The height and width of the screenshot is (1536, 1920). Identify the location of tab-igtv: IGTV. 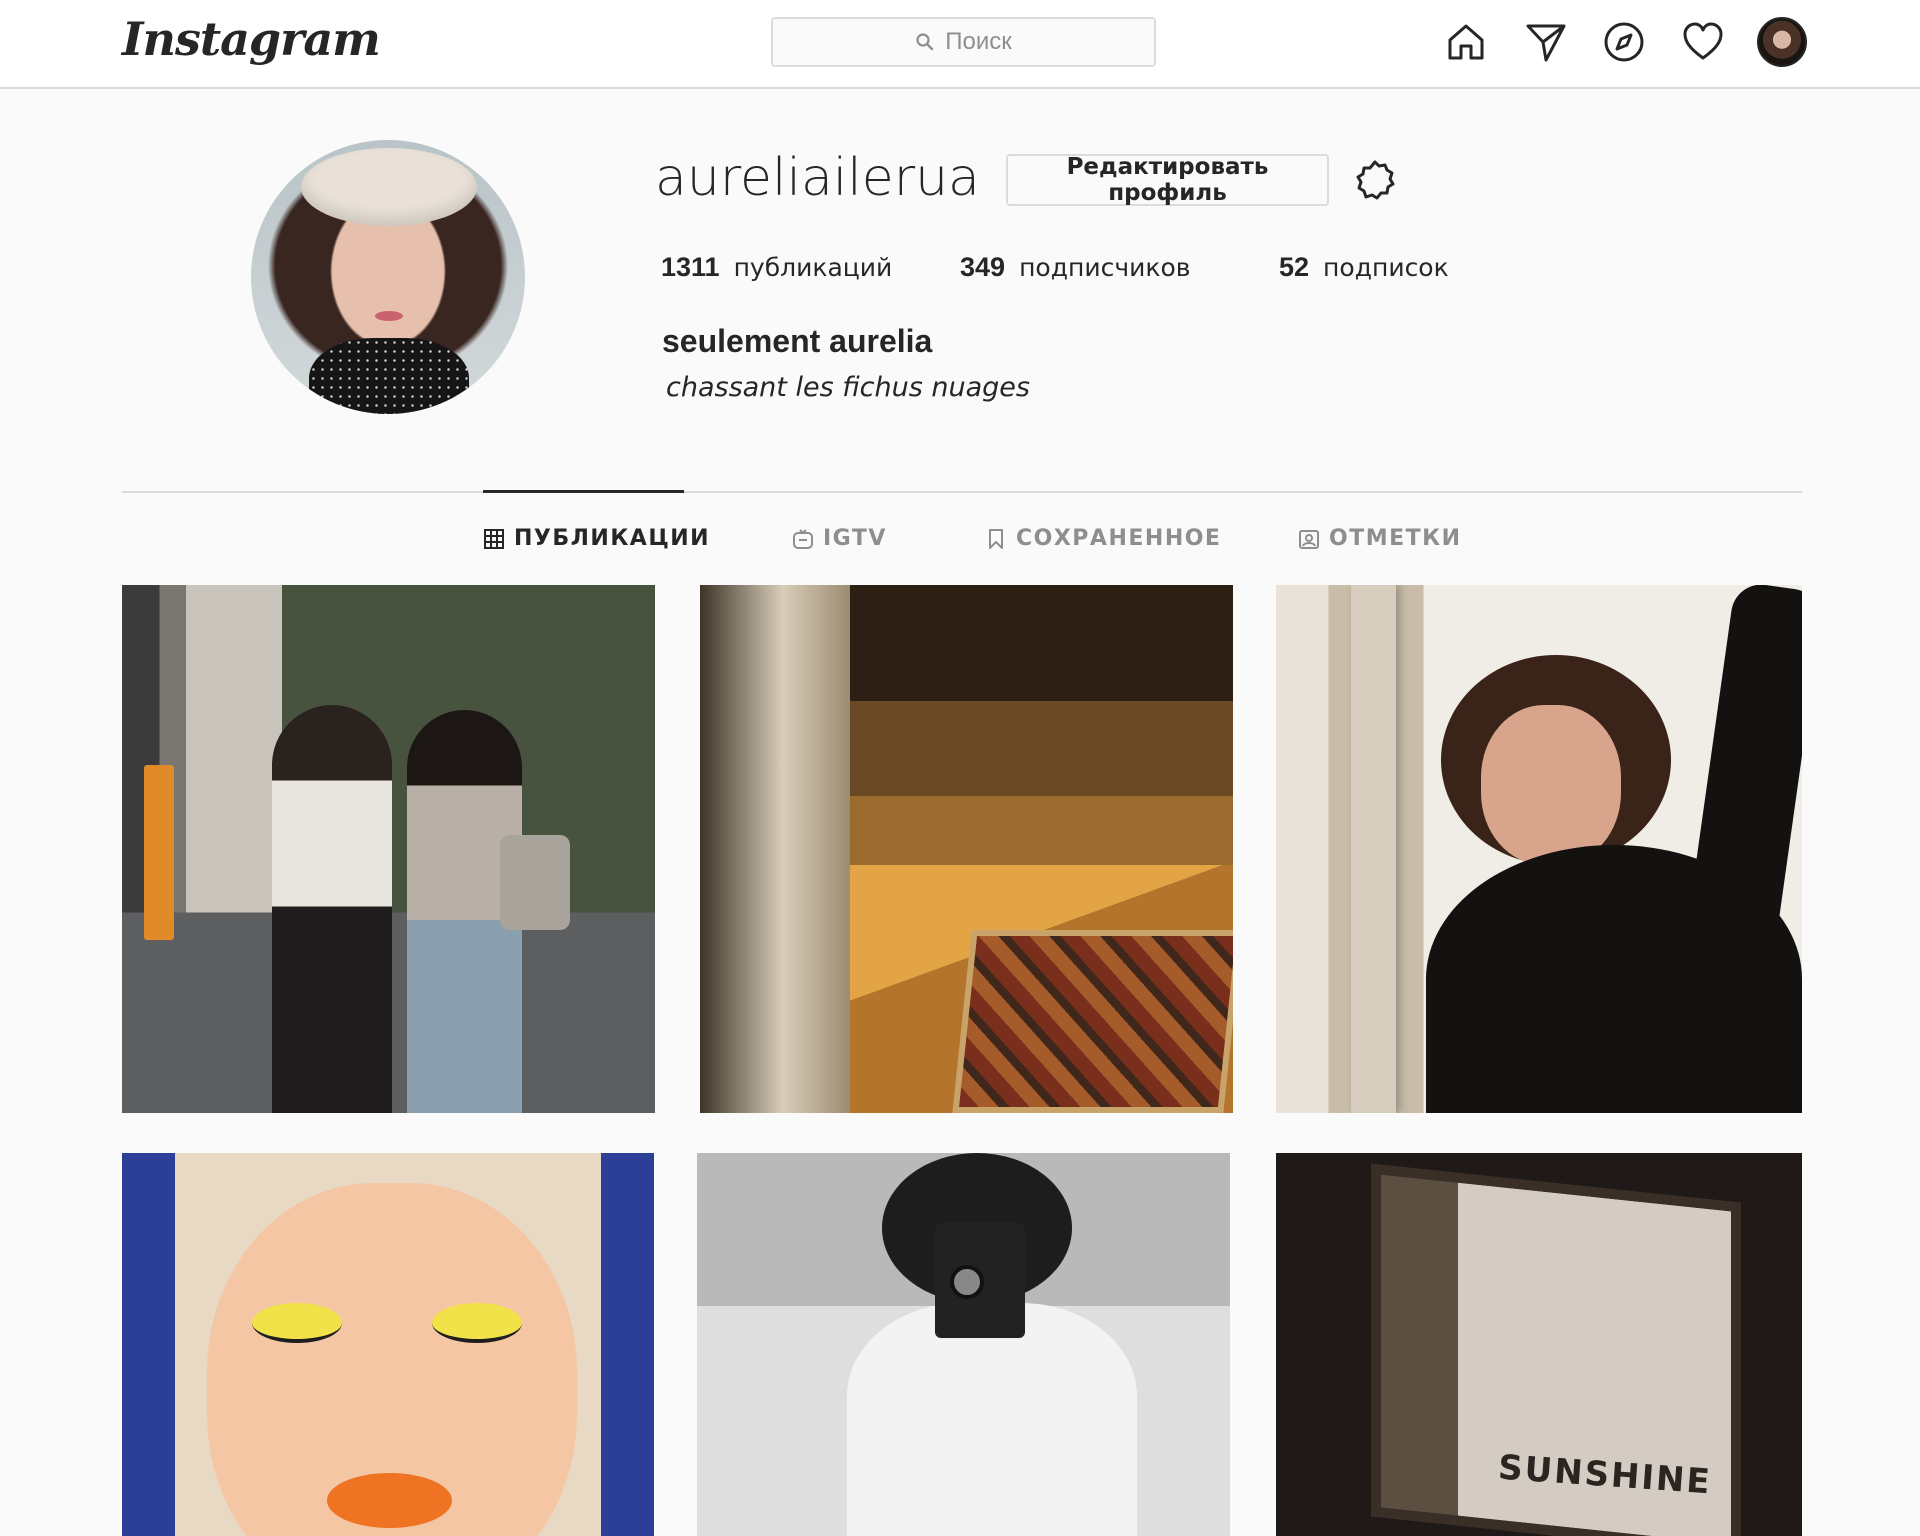
(839, 538).